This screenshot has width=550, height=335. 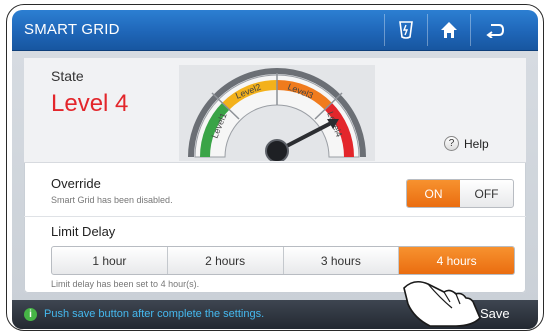 I want to click on override-off-button: OFF, so click(x=486, y=193).